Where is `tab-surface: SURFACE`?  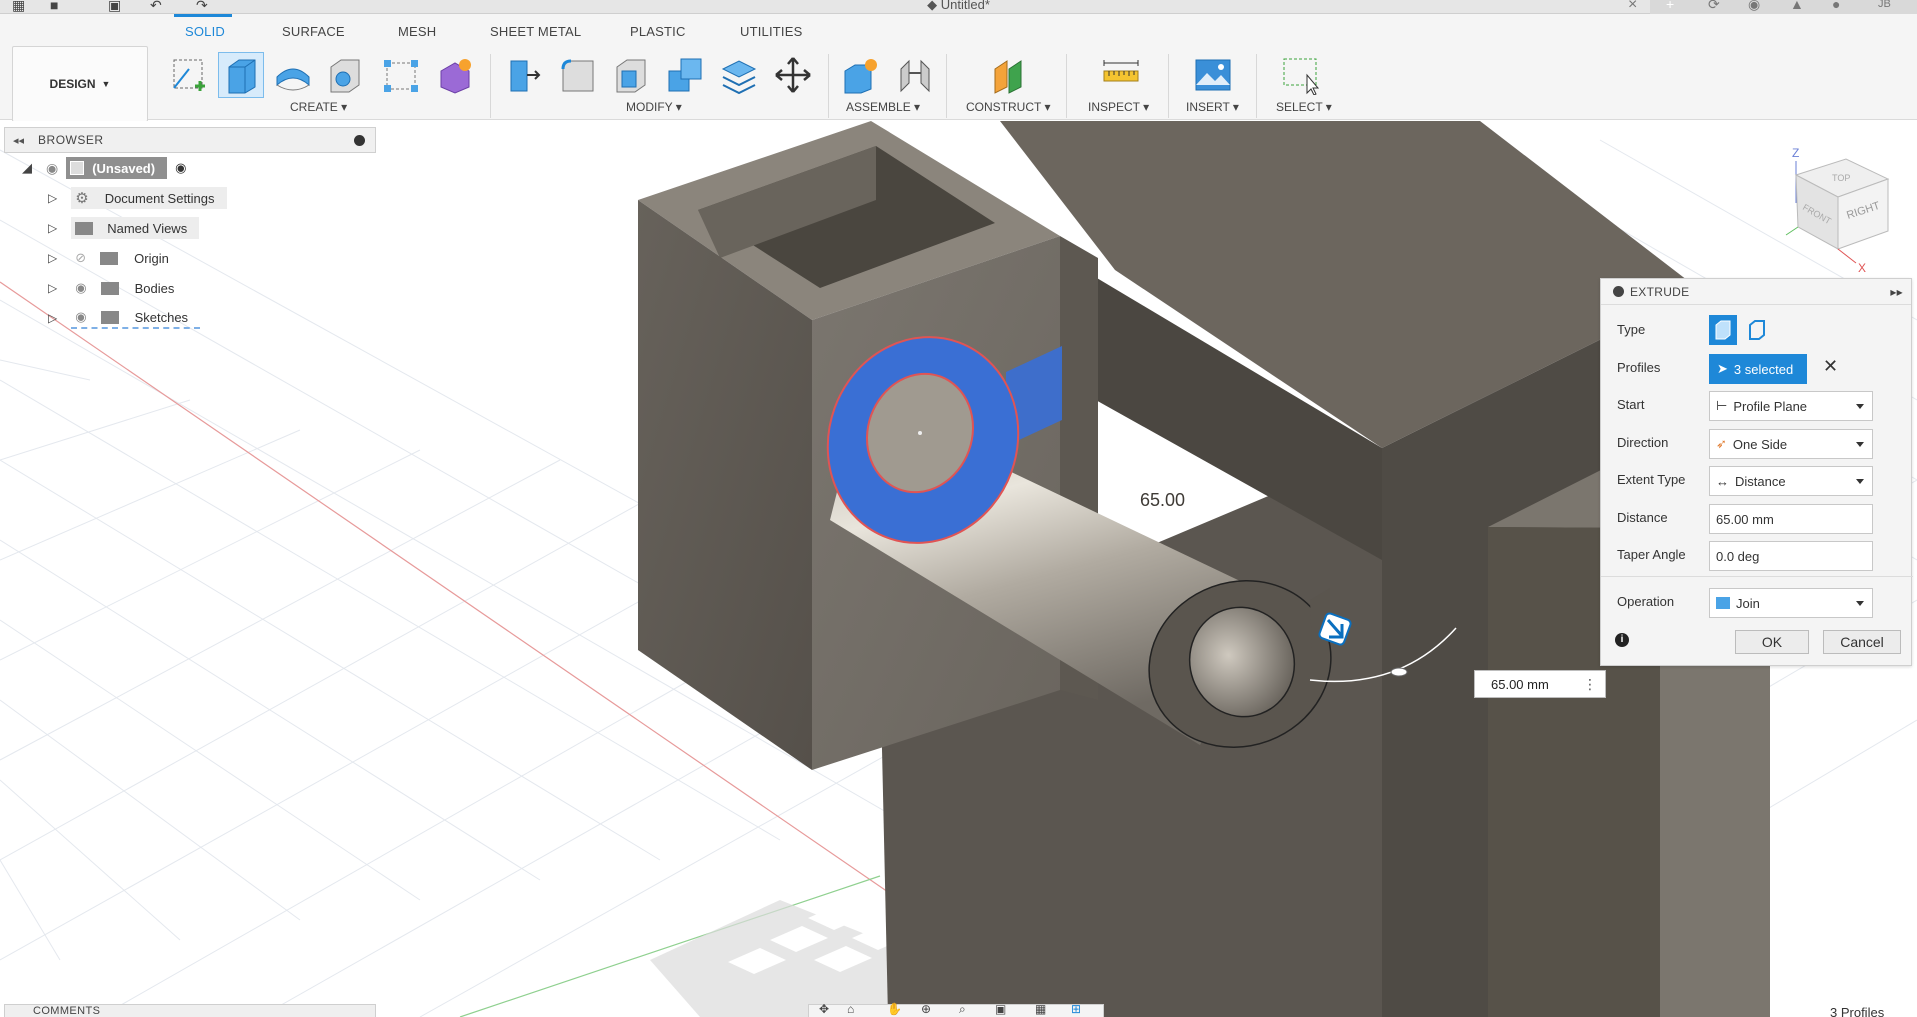
tab-surface: SURFACE is located at coordinates (313, 31).